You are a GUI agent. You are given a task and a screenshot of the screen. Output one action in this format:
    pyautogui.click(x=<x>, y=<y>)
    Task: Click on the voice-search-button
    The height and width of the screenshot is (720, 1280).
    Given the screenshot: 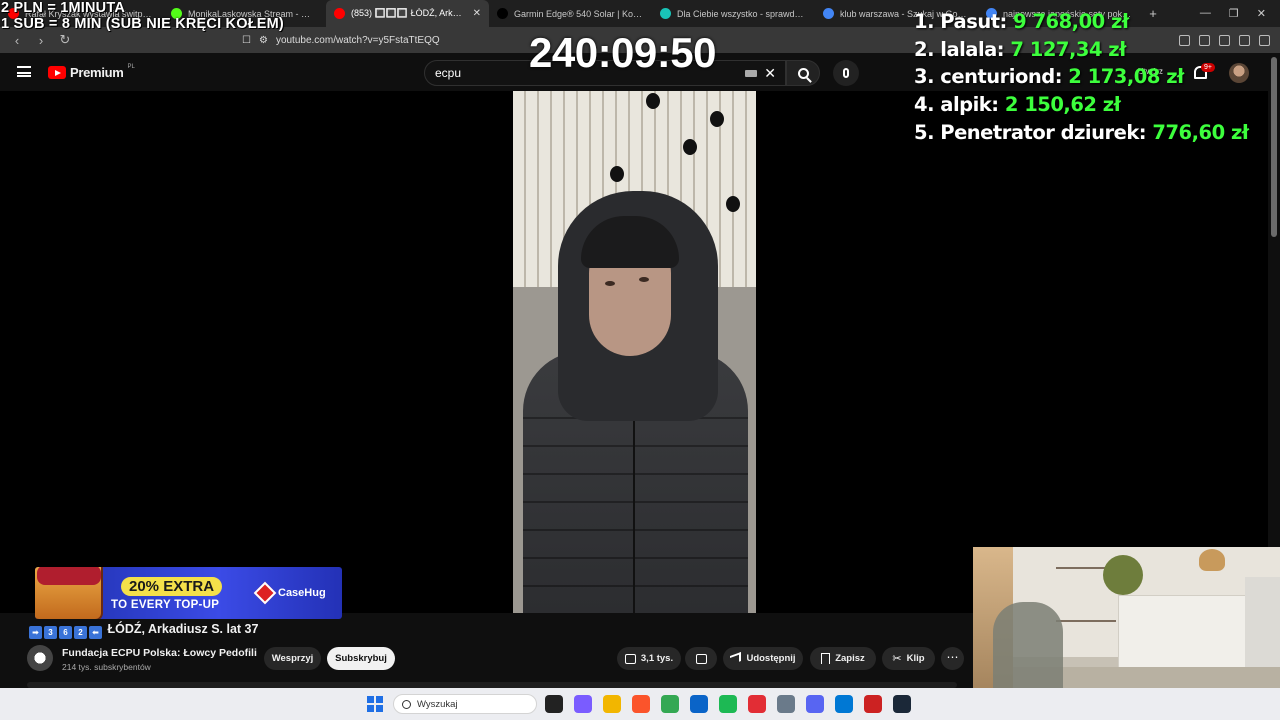 What is the action you would take?
    pyautogui.click(x=846, y=73)
    